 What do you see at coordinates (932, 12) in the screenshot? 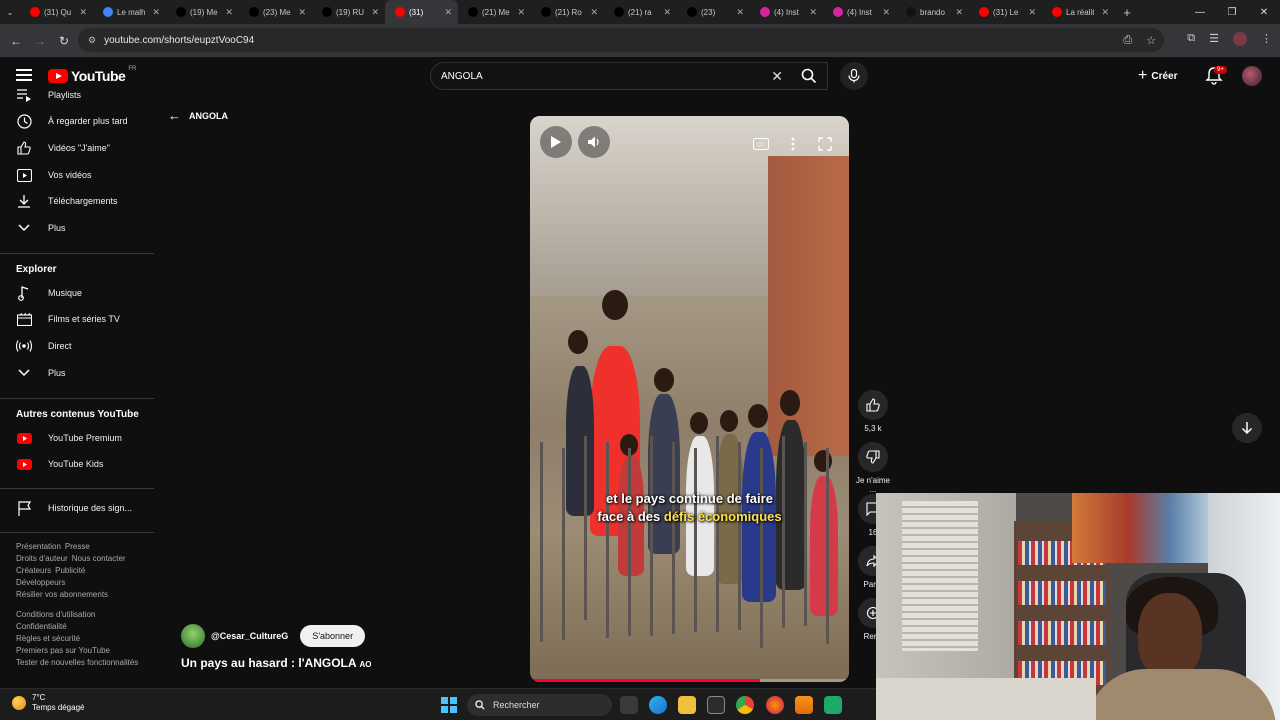
I see `browser-tab: brando ✕` at bounding box center [932, 12].